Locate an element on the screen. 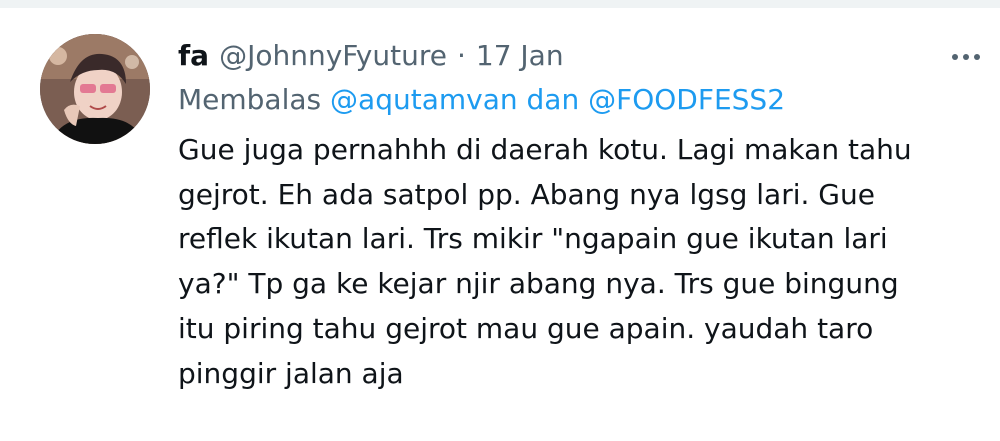  reply-conjunction: dan is located at coordinates (553, 99).